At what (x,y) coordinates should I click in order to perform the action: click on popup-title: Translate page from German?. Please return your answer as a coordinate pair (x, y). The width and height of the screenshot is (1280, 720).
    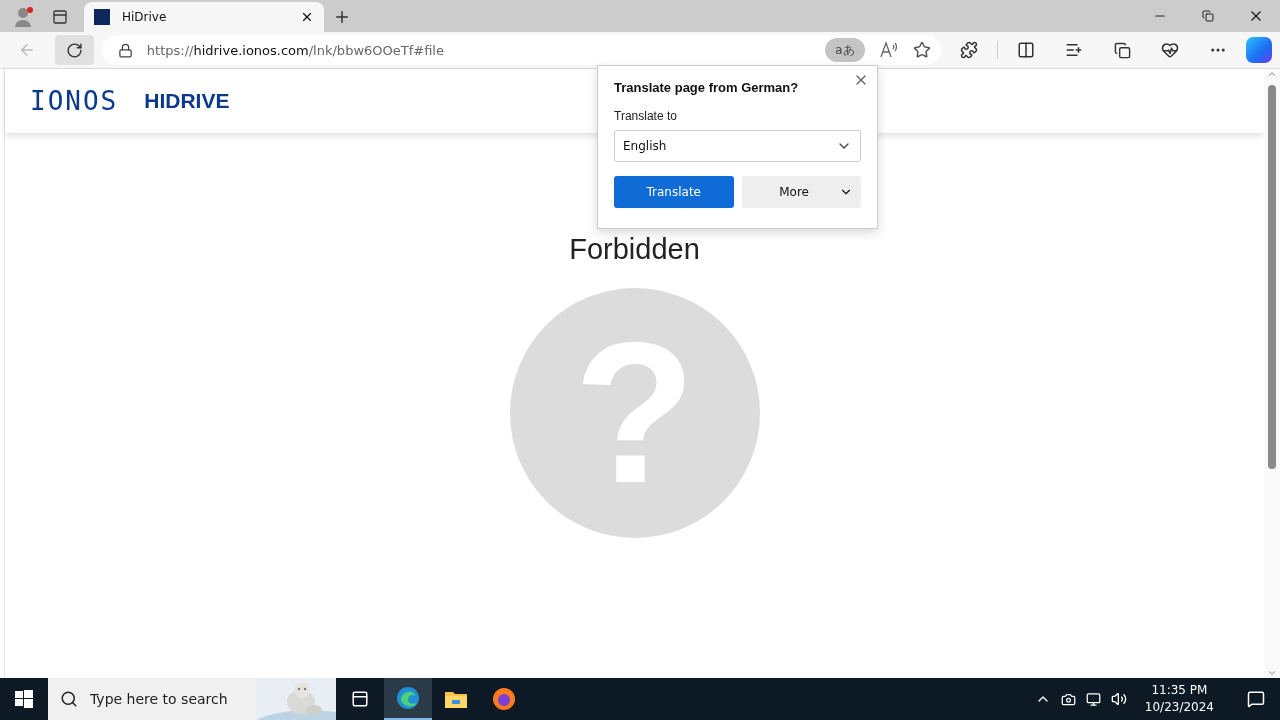
    Looking at the image, I should click on (707, 87).